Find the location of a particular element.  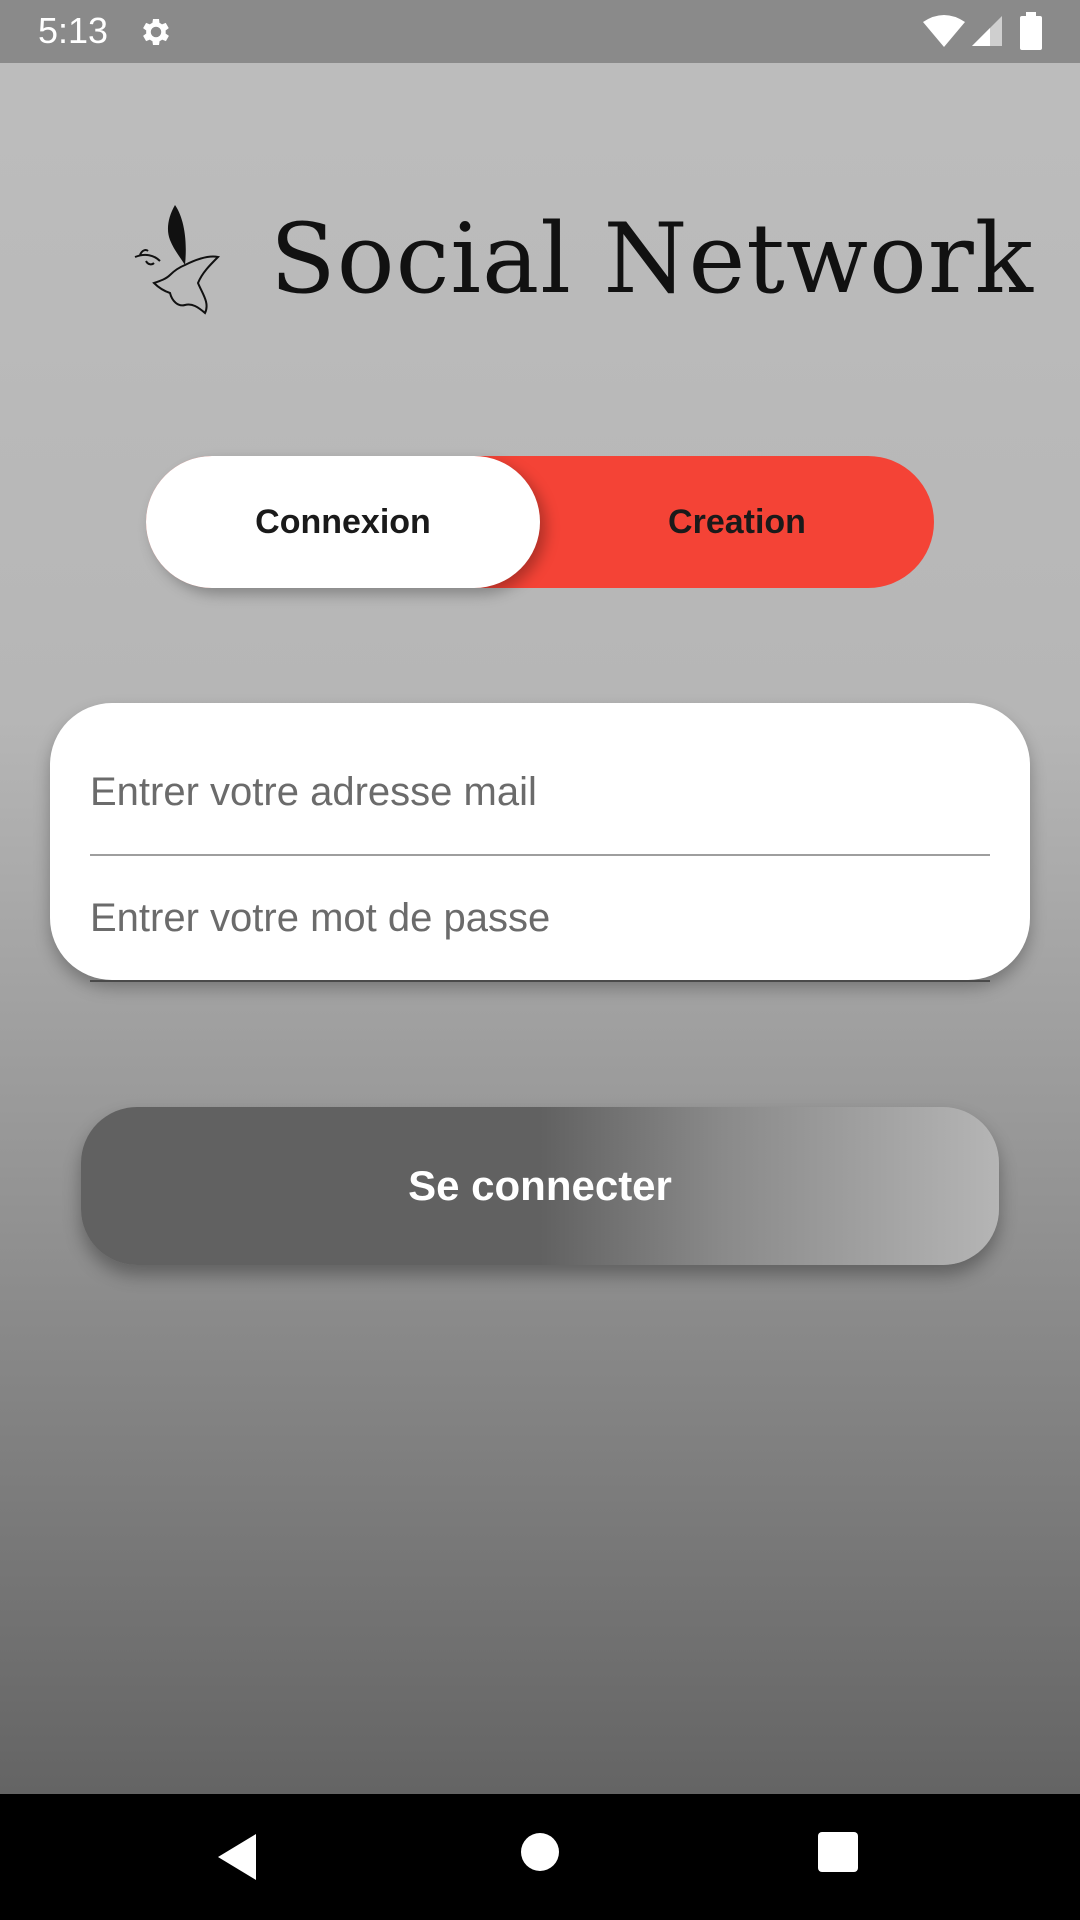

status-bar: 5:13 is located at coordinates (540, 31).